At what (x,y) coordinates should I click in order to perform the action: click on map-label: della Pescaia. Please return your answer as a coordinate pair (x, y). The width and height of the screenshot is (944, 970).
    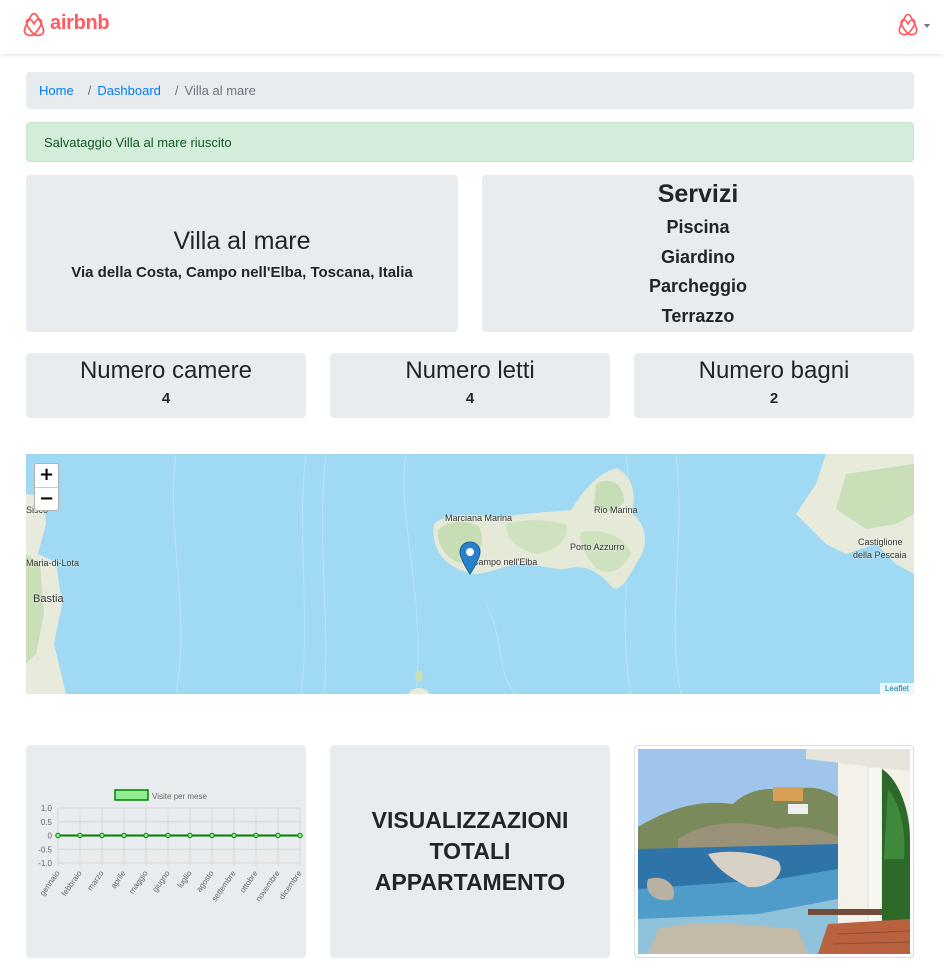
    Looking at the image, I should click on (880, 555).